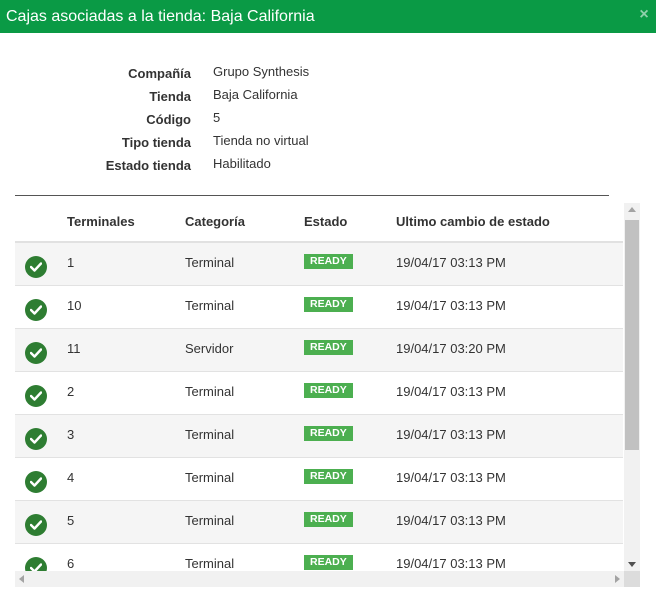 Image resolution: width=656 pixels, height=603 pixels. I want to click on table-row: 11 Servidor READY 19/04/17 03:20 PM, so click(319, 350).